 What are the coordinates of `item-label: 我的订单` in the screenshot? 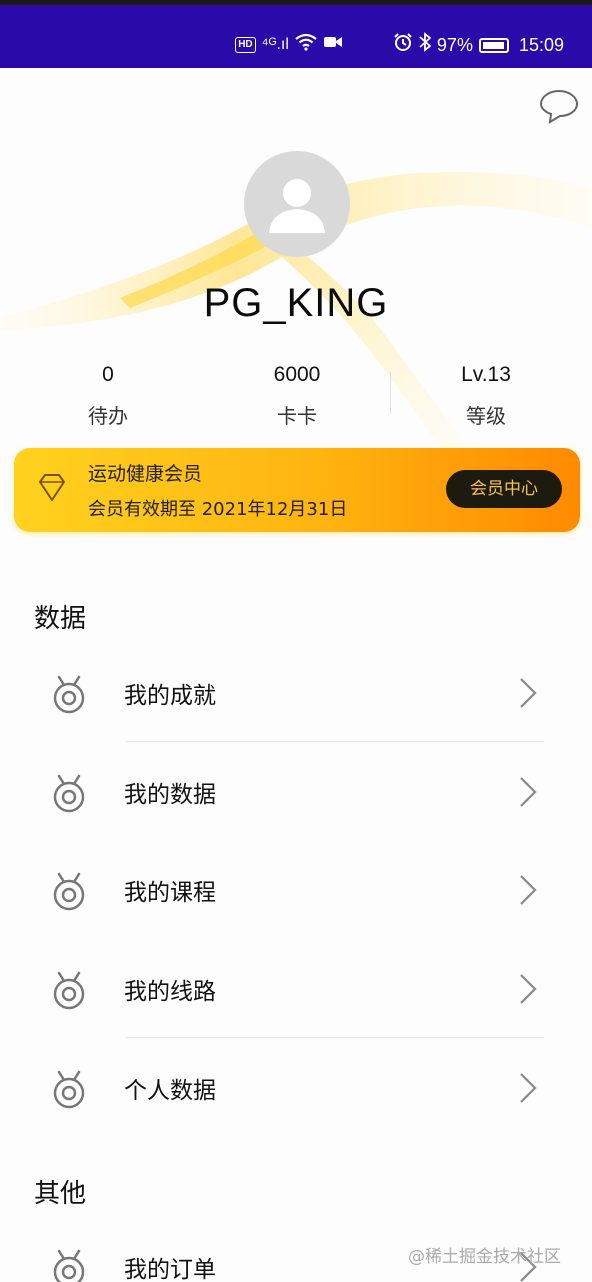 It's located at (170, 1269).